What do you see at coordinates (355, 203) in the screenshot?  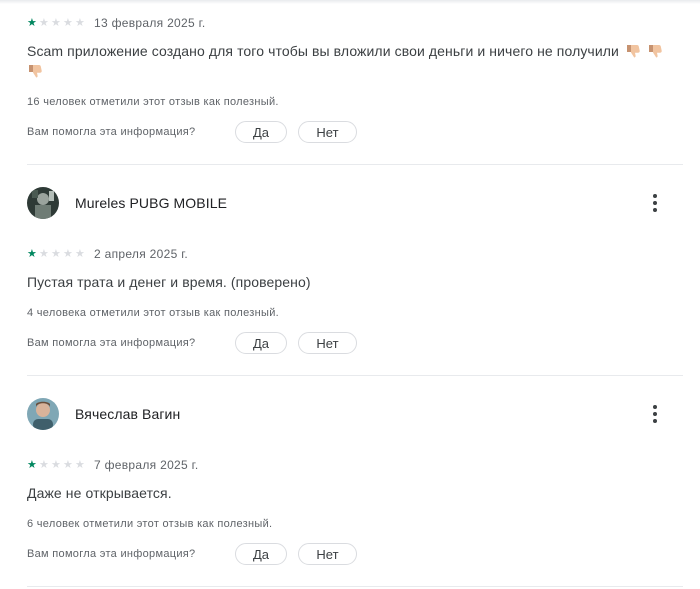 I see `review-header: Mureles PUBG MOBILE` at bounding box center [355, 203].